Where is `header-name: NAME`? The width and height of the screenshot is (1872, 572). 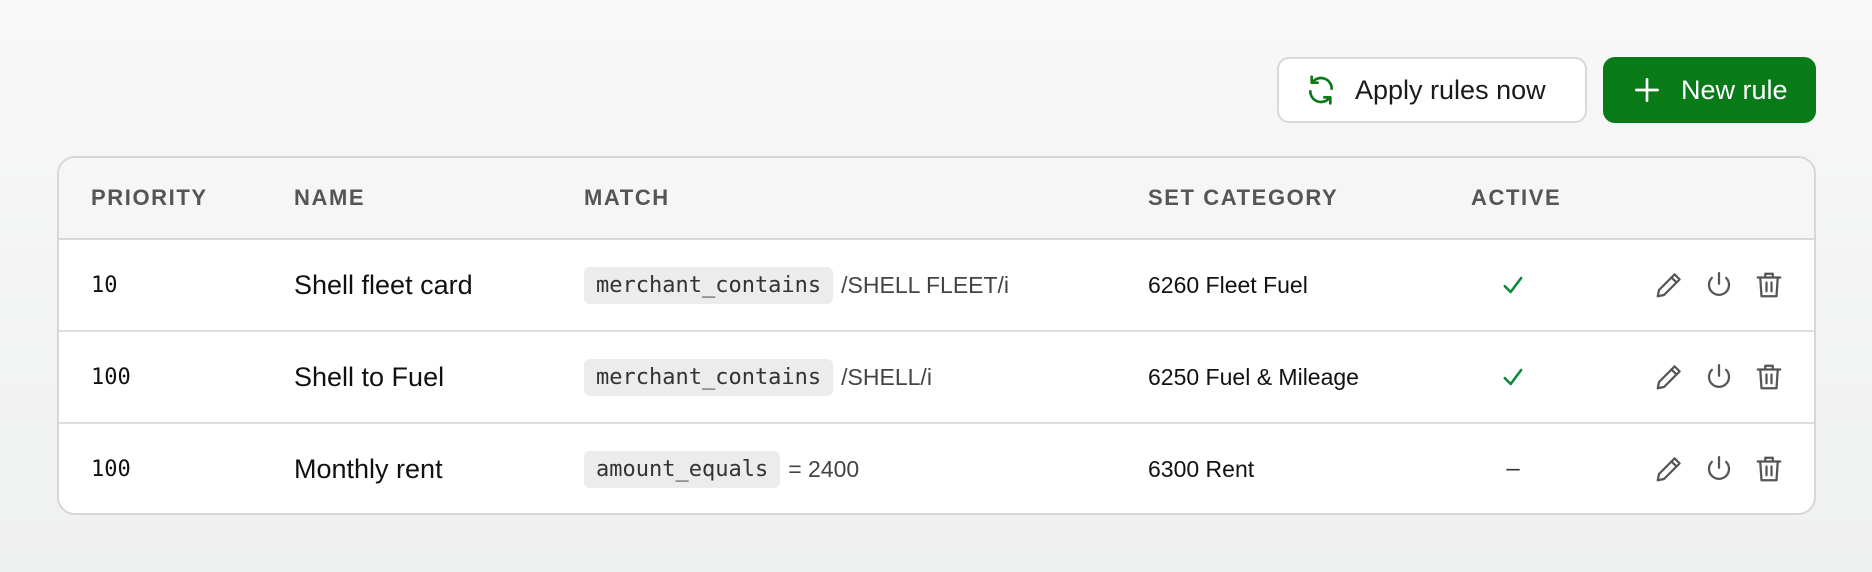
header-name: NAME is located at coordinates (329, 198).